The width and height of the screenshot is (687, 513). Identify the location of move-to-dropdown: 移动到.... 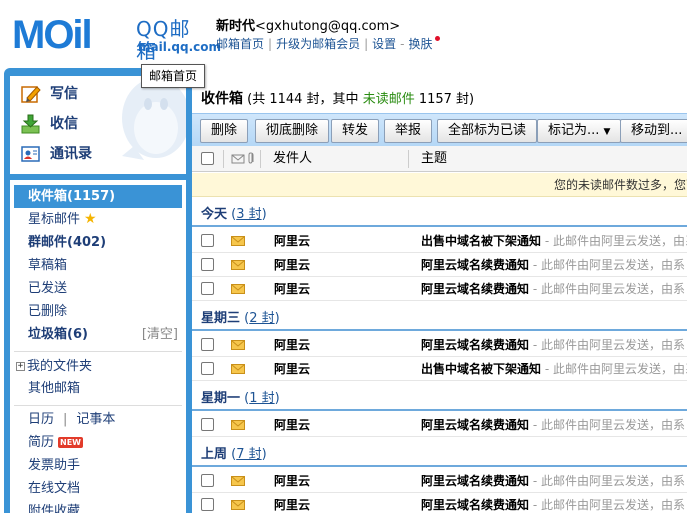
(653, 131).